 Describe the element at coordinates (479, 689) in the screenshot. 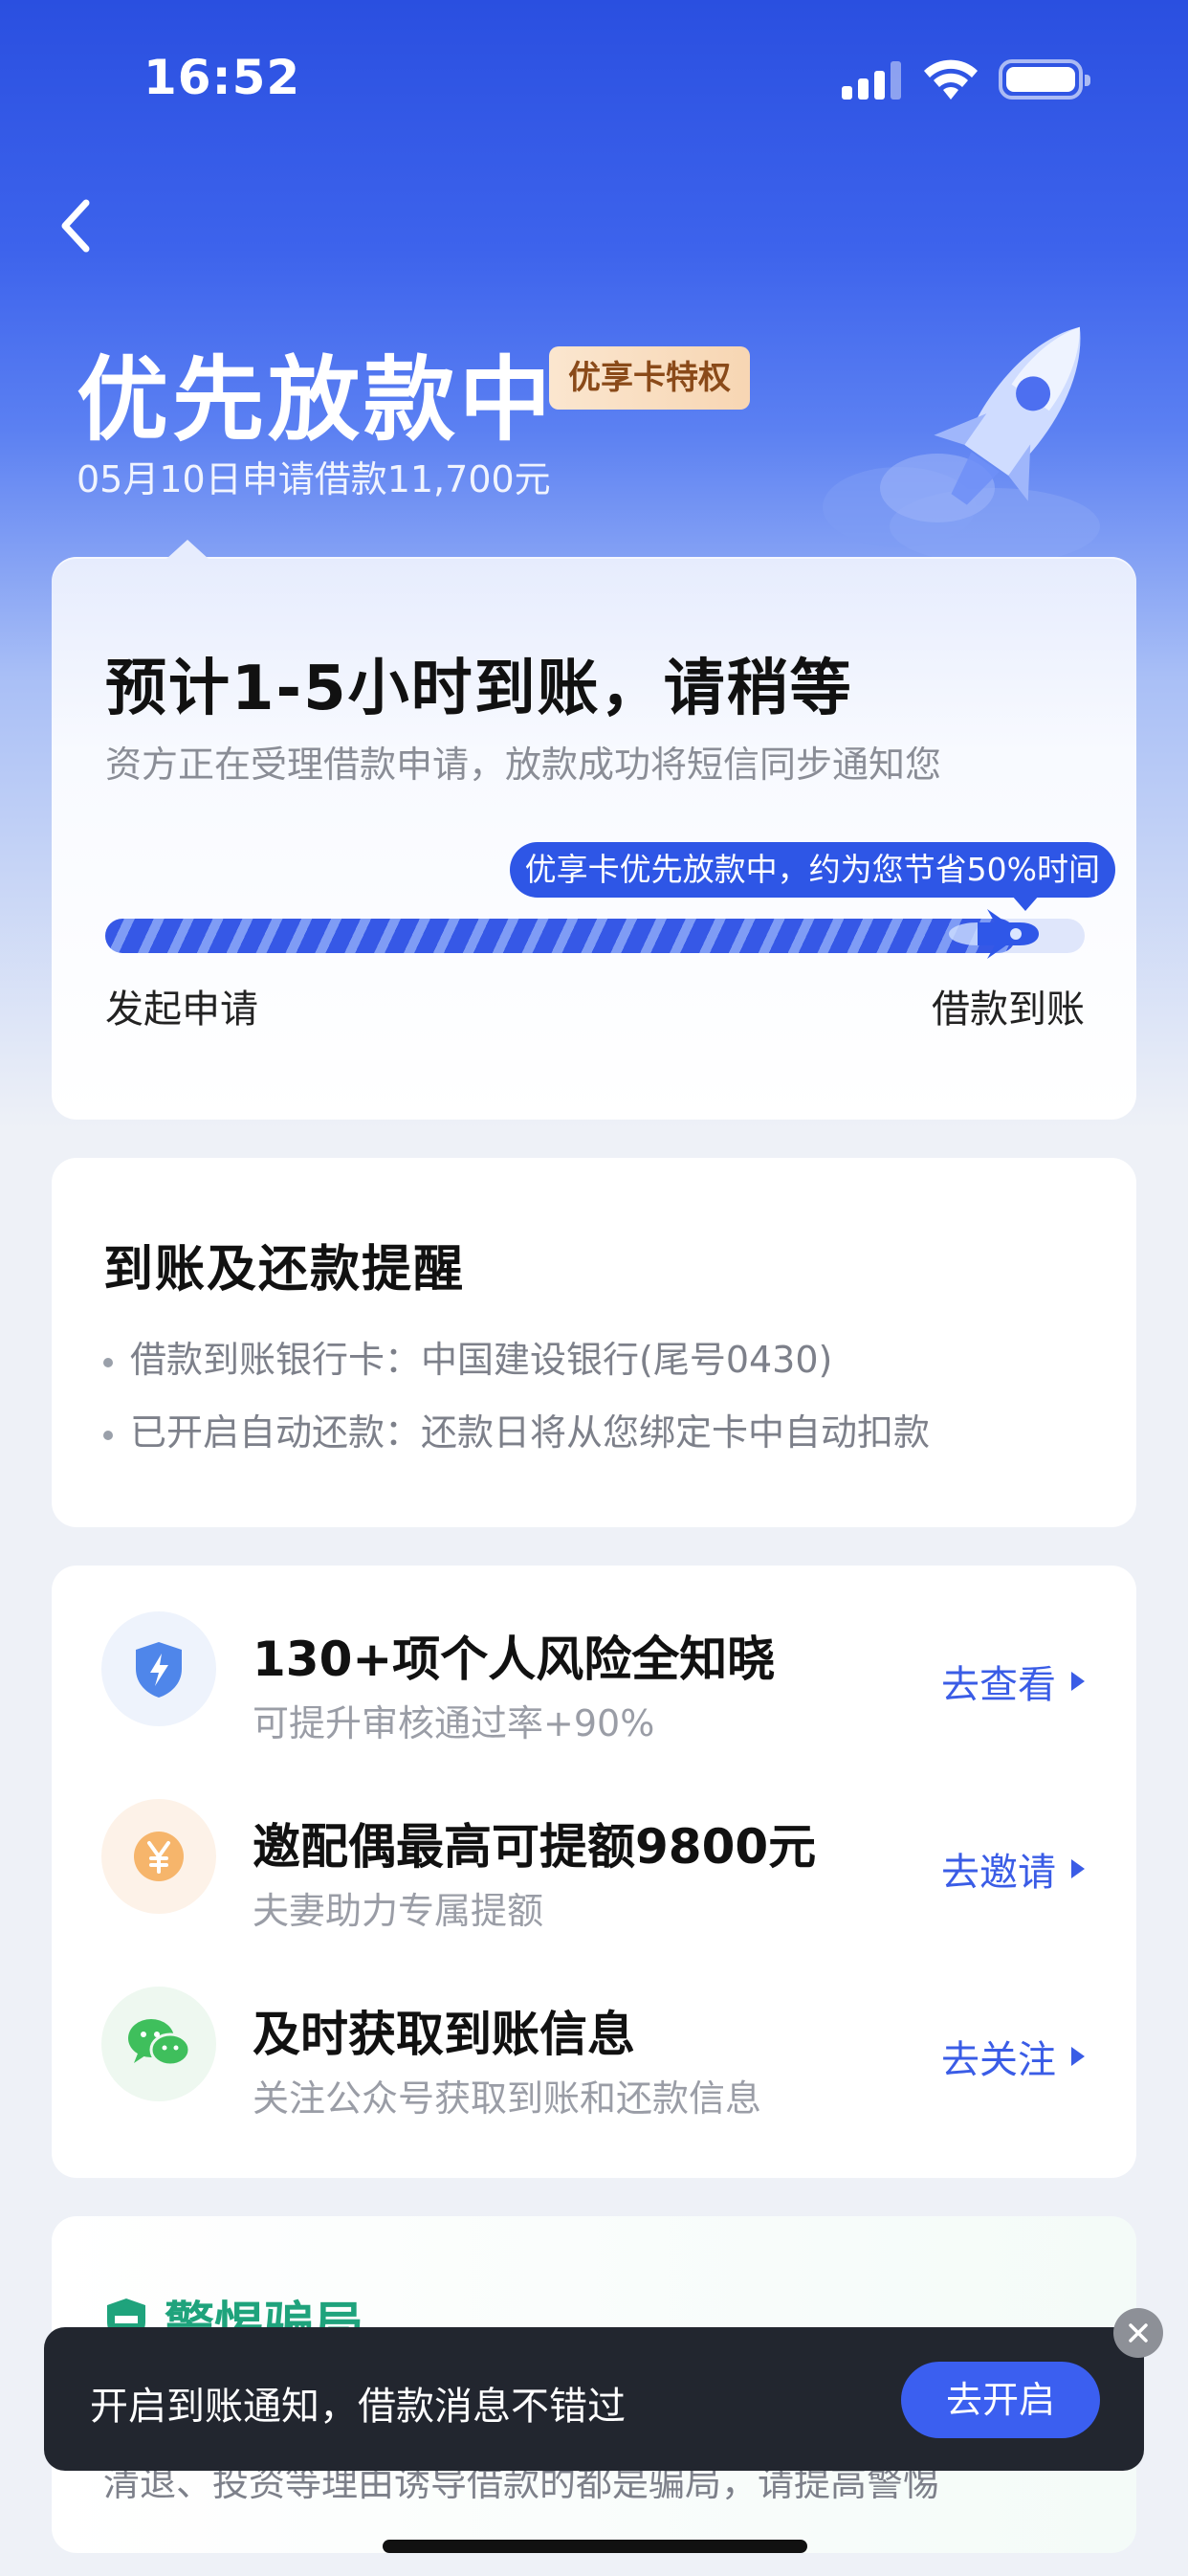

I see `eta-title: 预计1-5小时到账，请稍等` at that location.